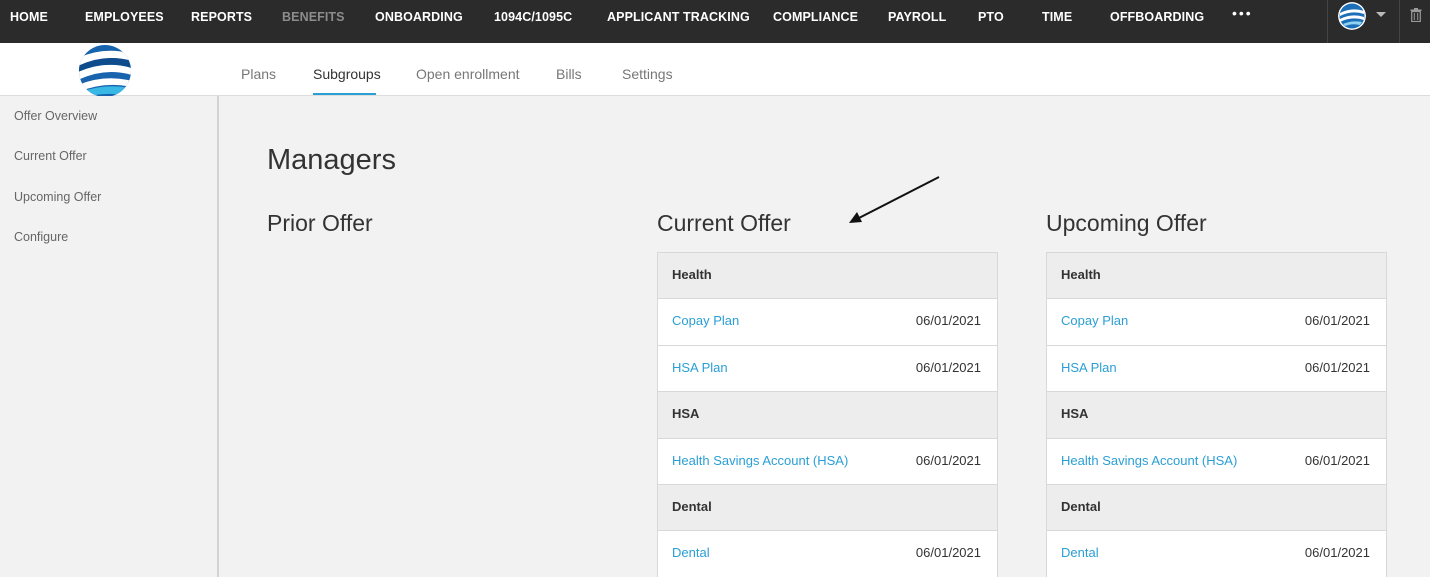 This screenshot has height=577, width=1430. What do you see at coordinates (1381, 14) in the screenshot?
I see `chevron-down-icon` at bounding box center [1381, 14].